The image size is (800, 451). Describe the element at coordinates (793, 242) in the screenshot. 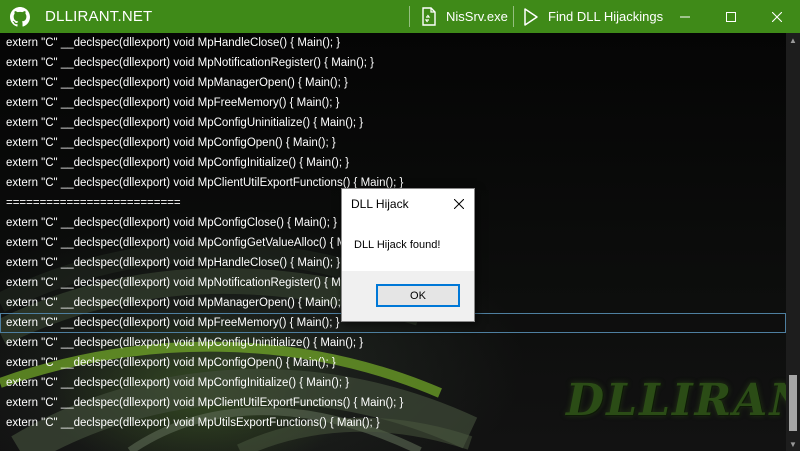

I see `vertical-scrollbar: ▲ ▼` at that location.